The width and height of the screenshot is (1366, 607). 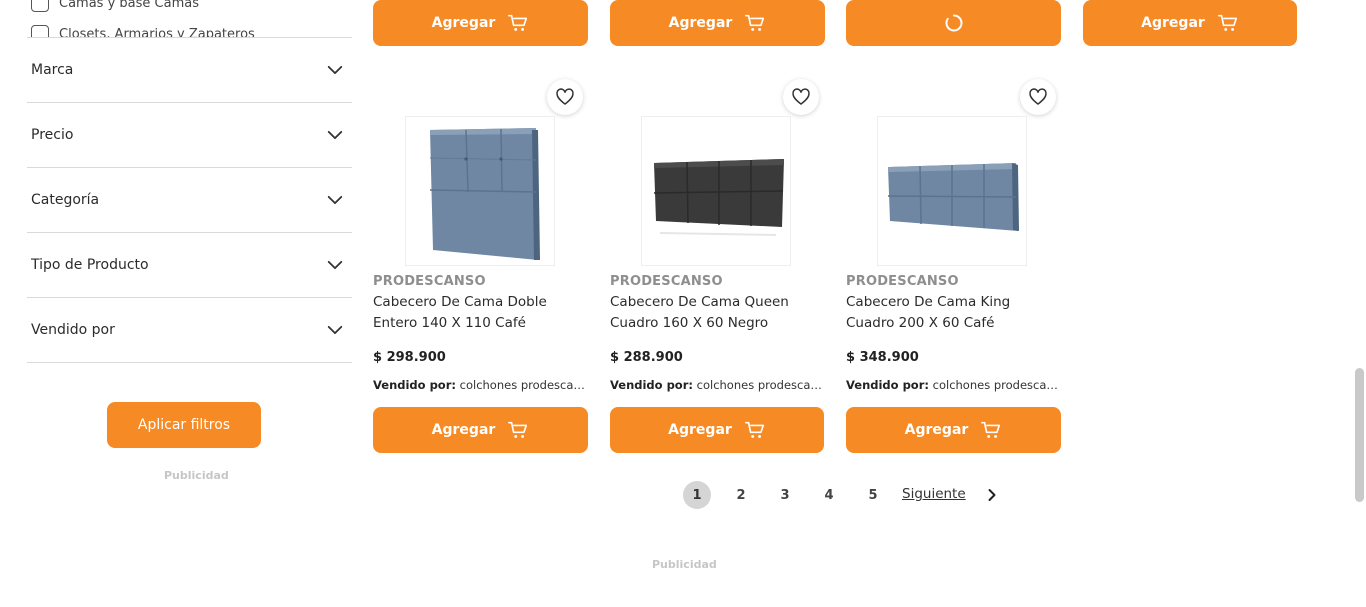 I want to click on product-price: $ 288.900, so click(x=646, y=357).